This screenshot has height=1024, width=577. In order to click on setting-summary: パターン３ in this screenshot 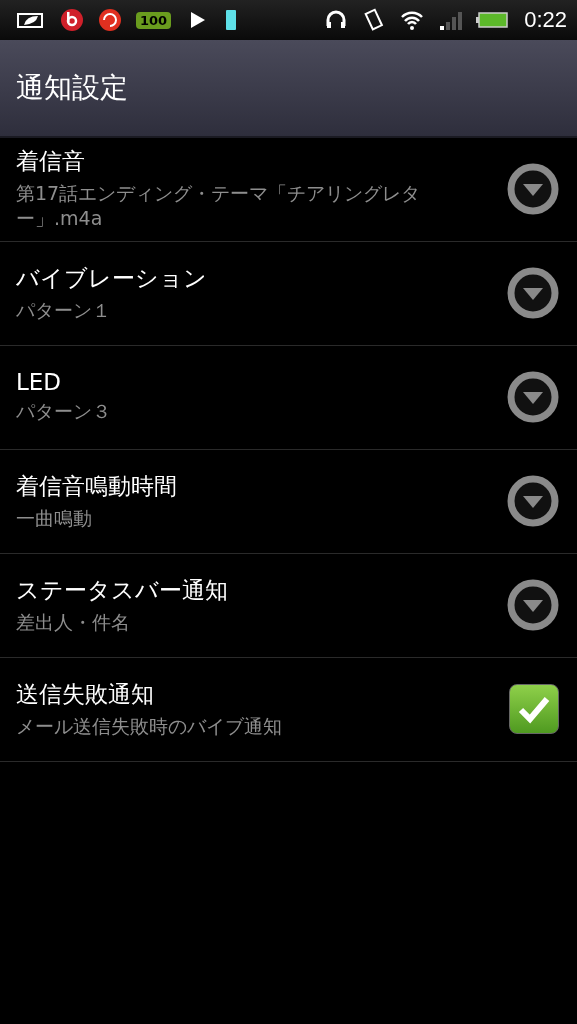, I will do `click(64, 411)`.